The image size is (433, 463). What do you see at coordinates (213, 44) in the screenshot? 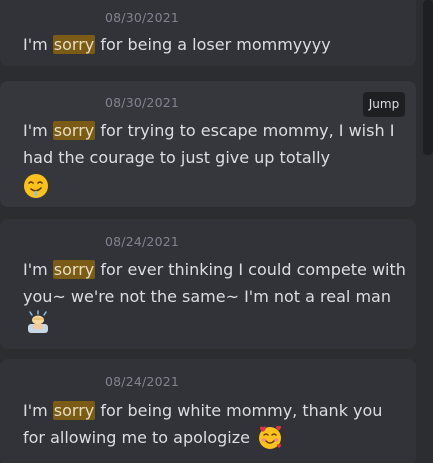
I see `message-text-after: for being a loser mommyyyy` at bounding box center [213, 44].